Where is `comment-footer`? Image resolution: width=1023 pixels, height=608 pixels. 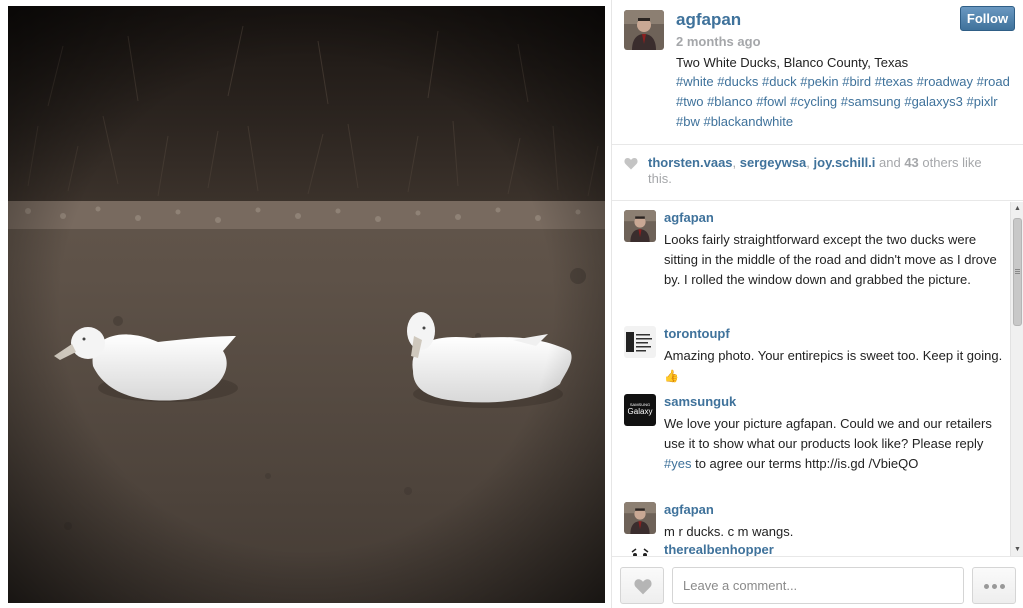 comment-footer is located at coordinates (817, 582).